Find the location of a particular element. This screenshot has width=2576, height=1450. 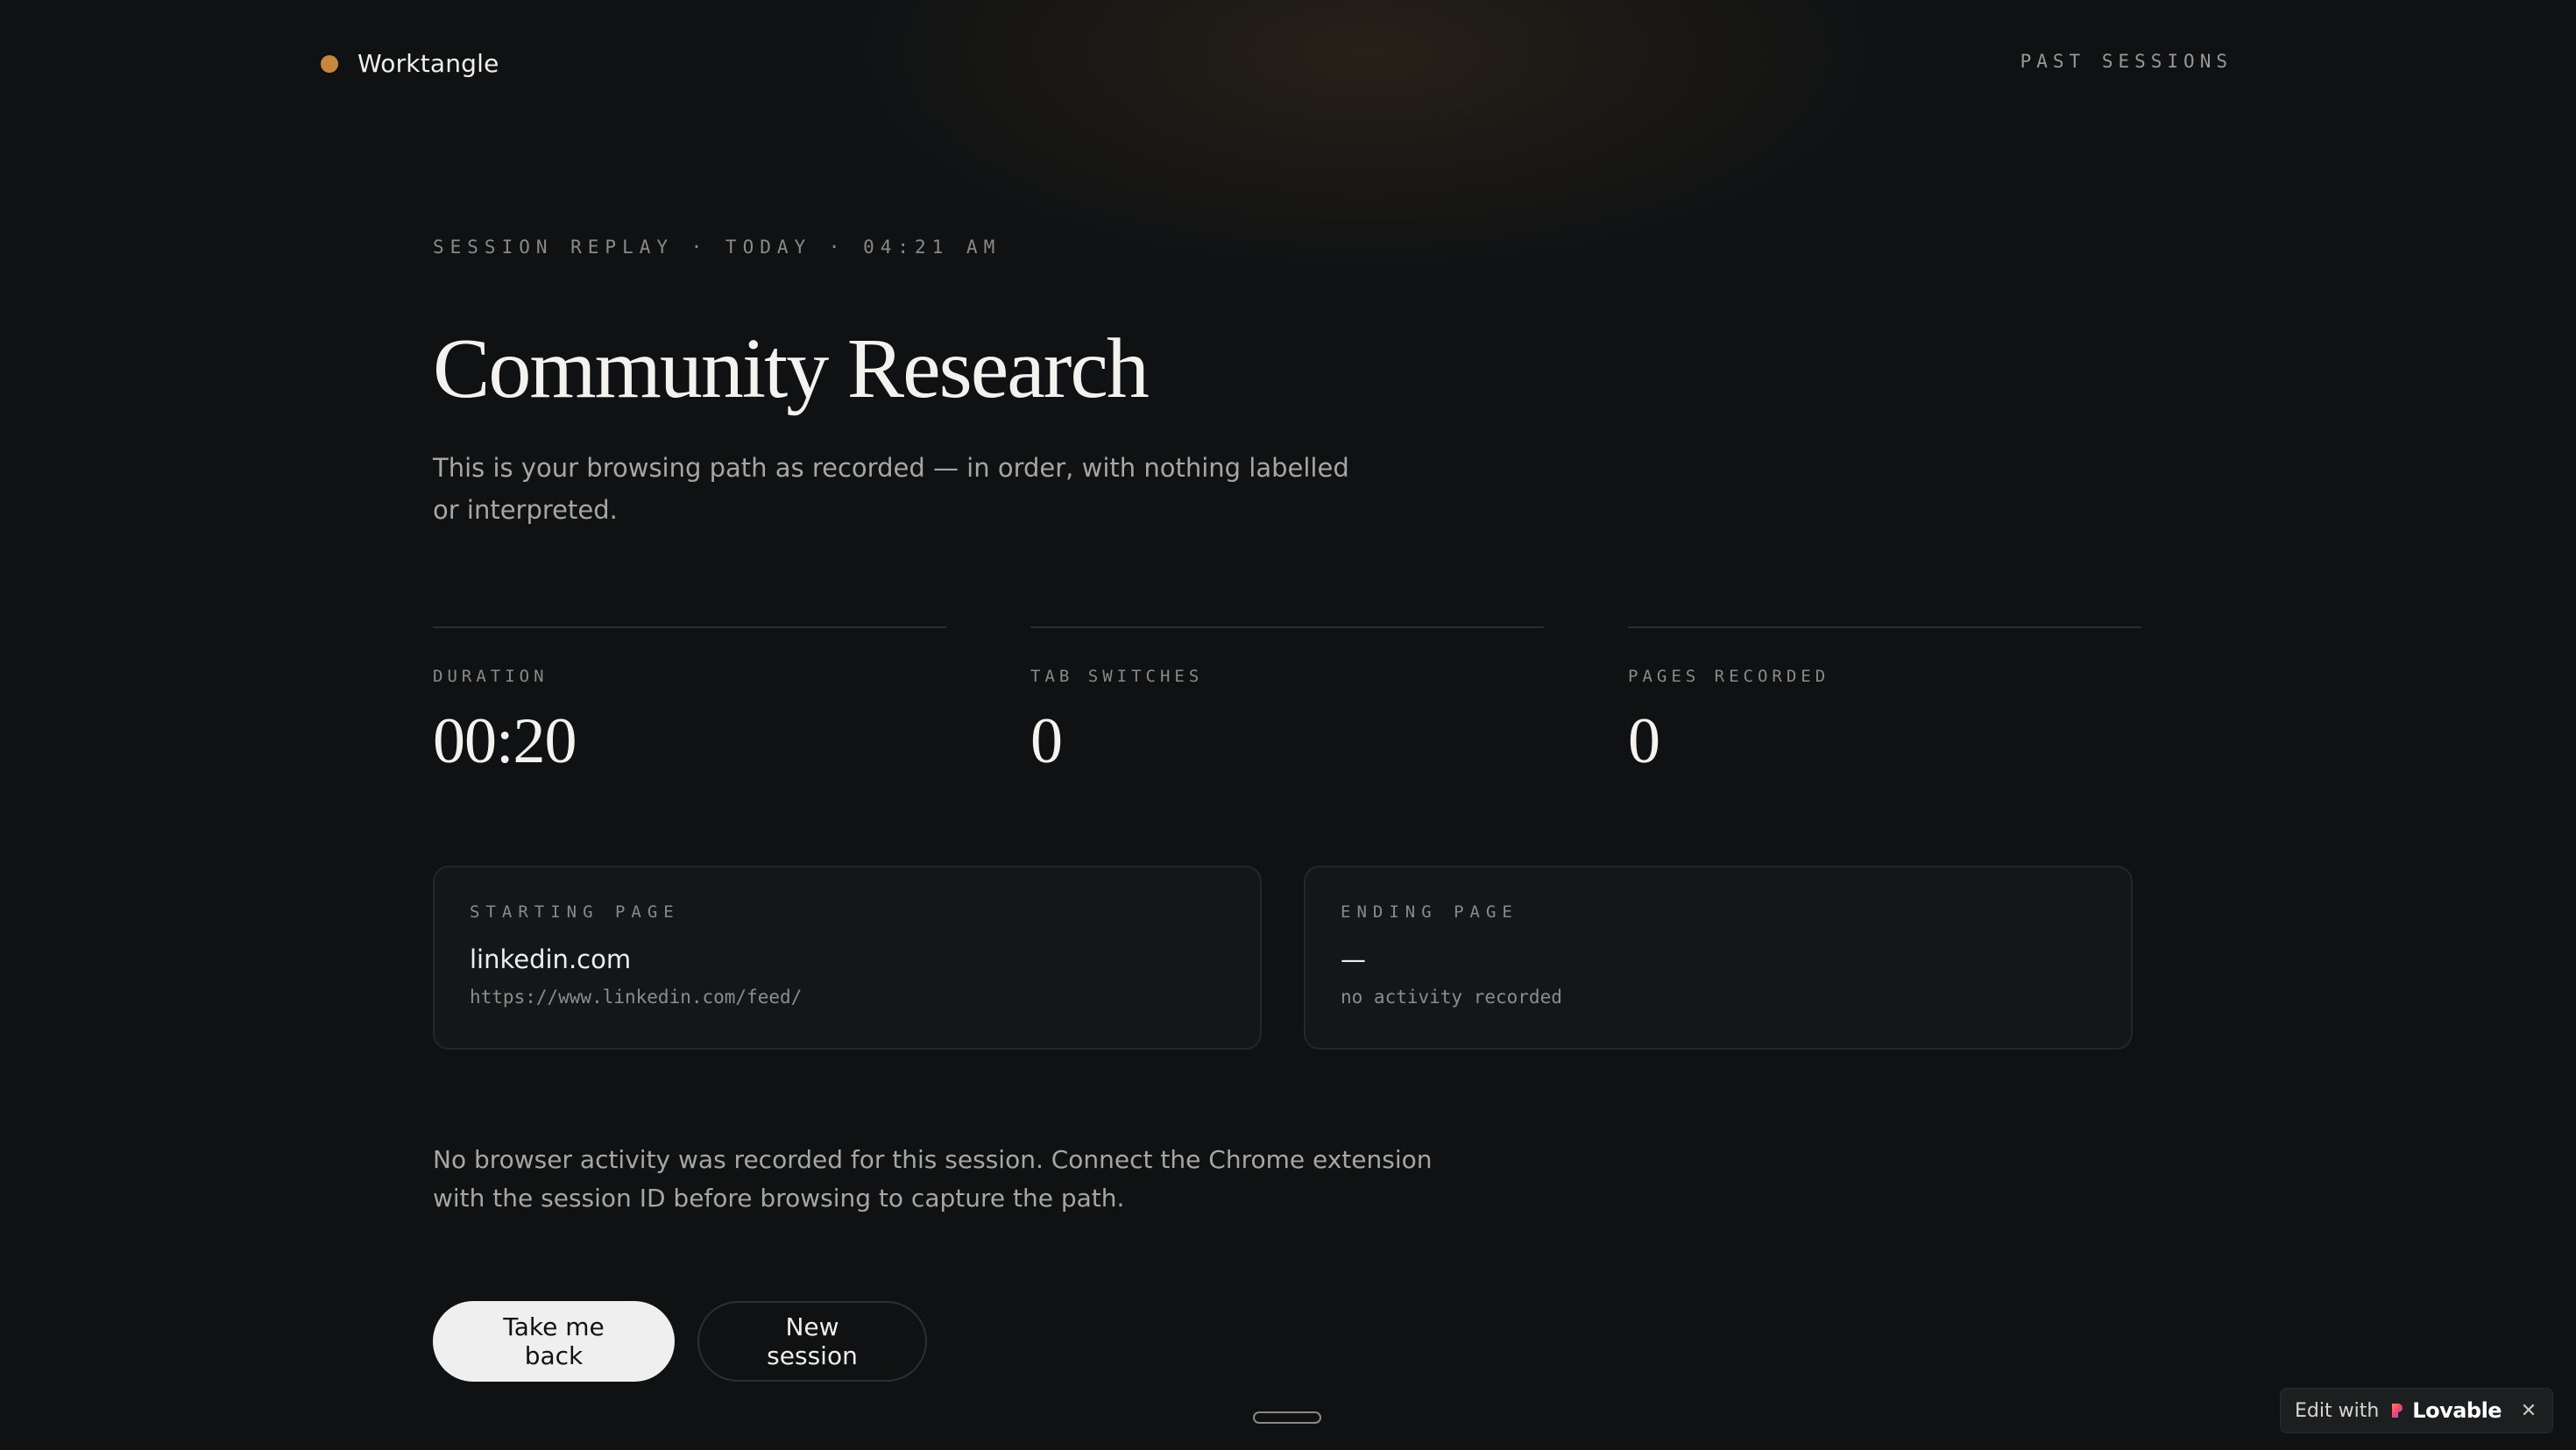

scroll-indicator is located at coordinates (1287, 1417).